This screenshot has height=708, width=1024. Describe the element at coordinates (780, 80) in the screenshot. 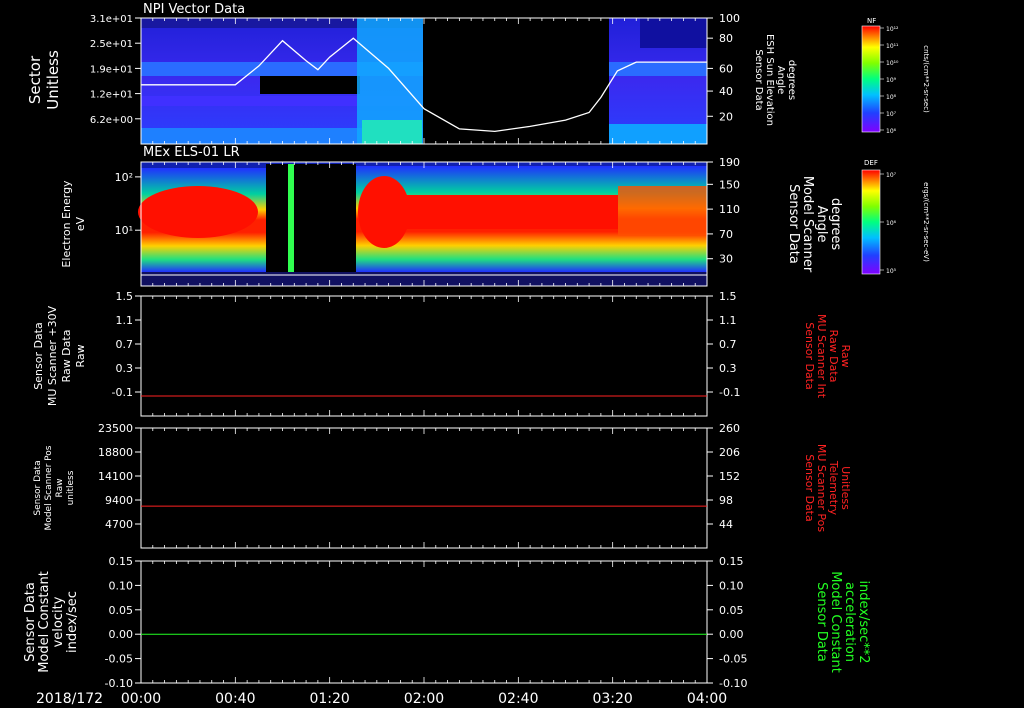

I see `npi-right-label-3: Angle` at that location.